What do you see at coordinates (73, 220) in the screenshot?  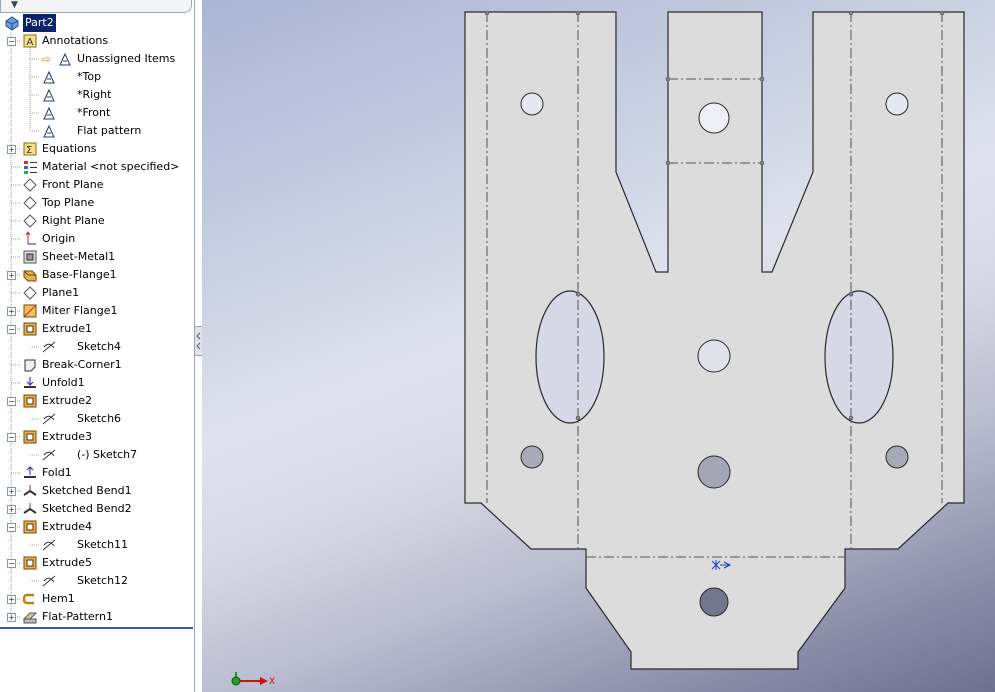 I see `tree-item-label: Right Plane` at bounding box center [73, 220].